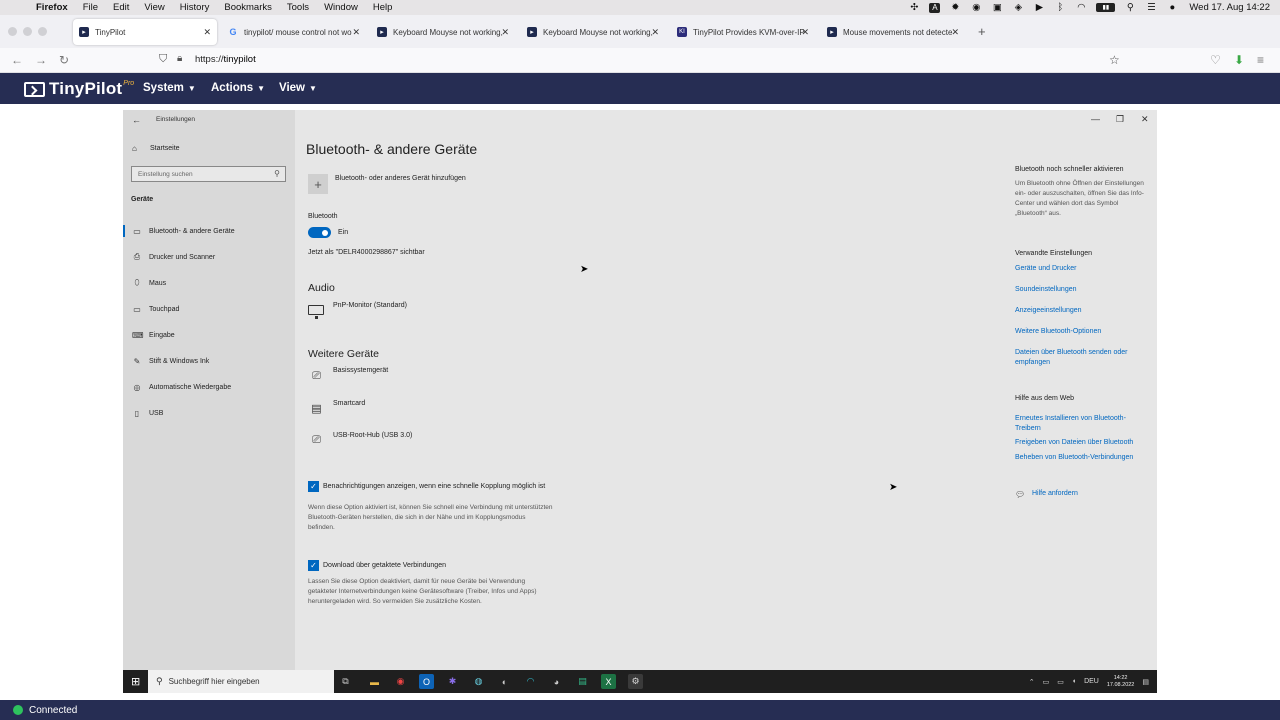 This screenshot has height=720, width=1280. What do you see at coordinates (169, 88) in the screenshot?
I see `menu-system: System ▼` at bounding box center [169, 88].